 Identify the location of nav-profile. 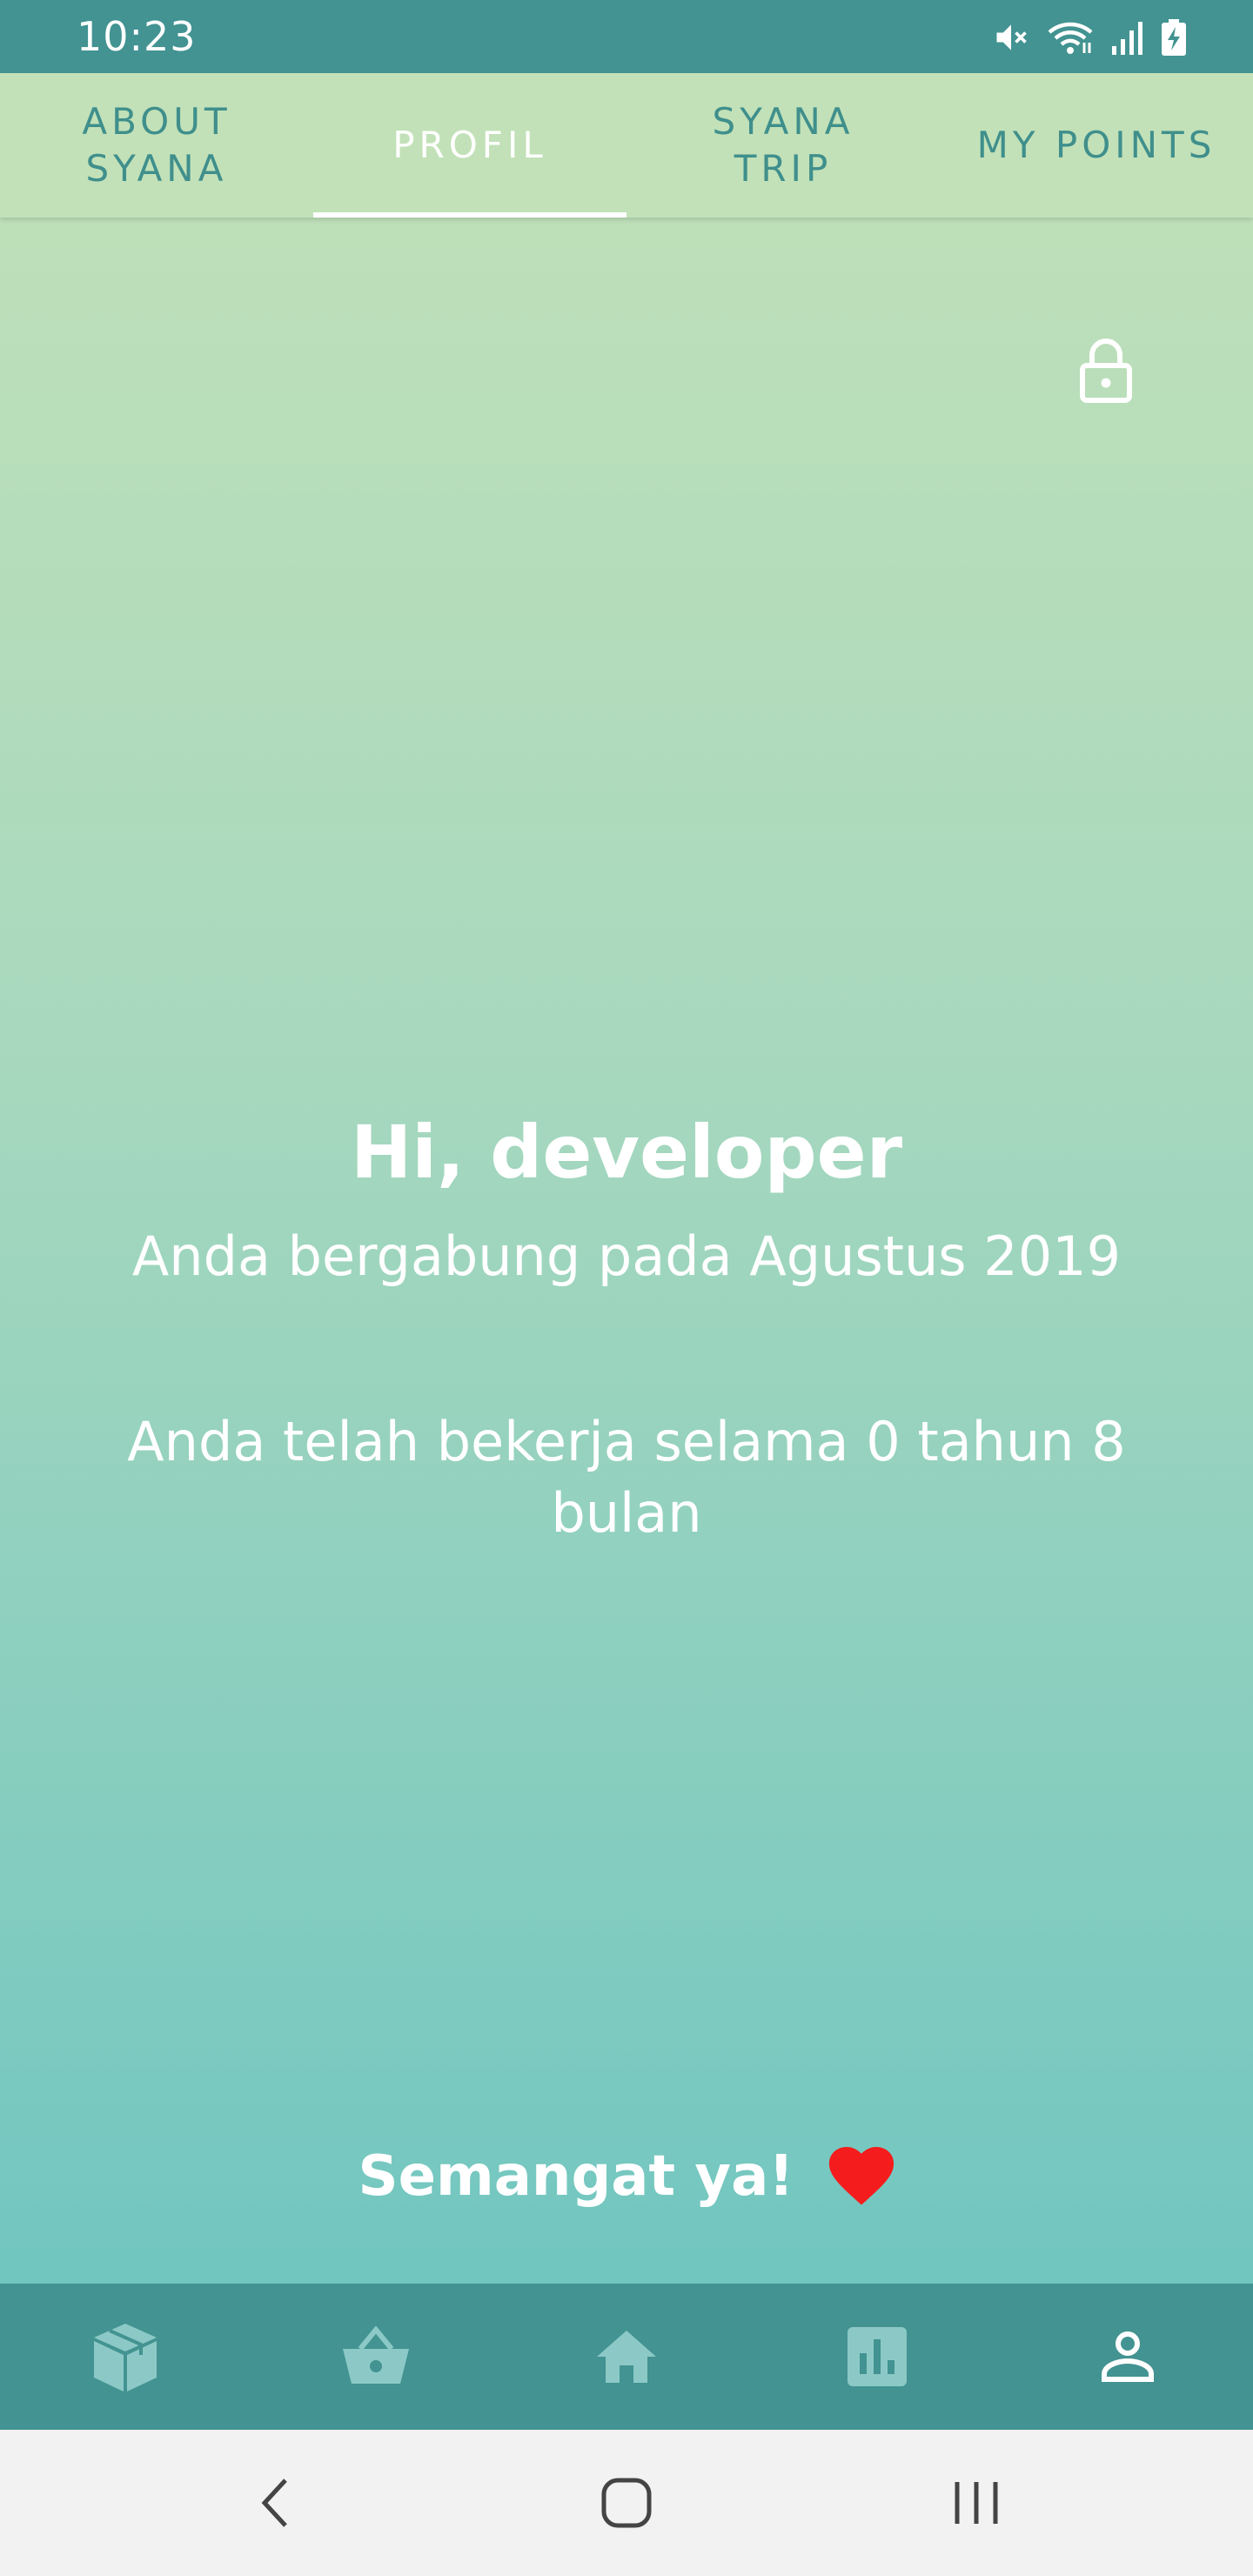
(1127, 2357).